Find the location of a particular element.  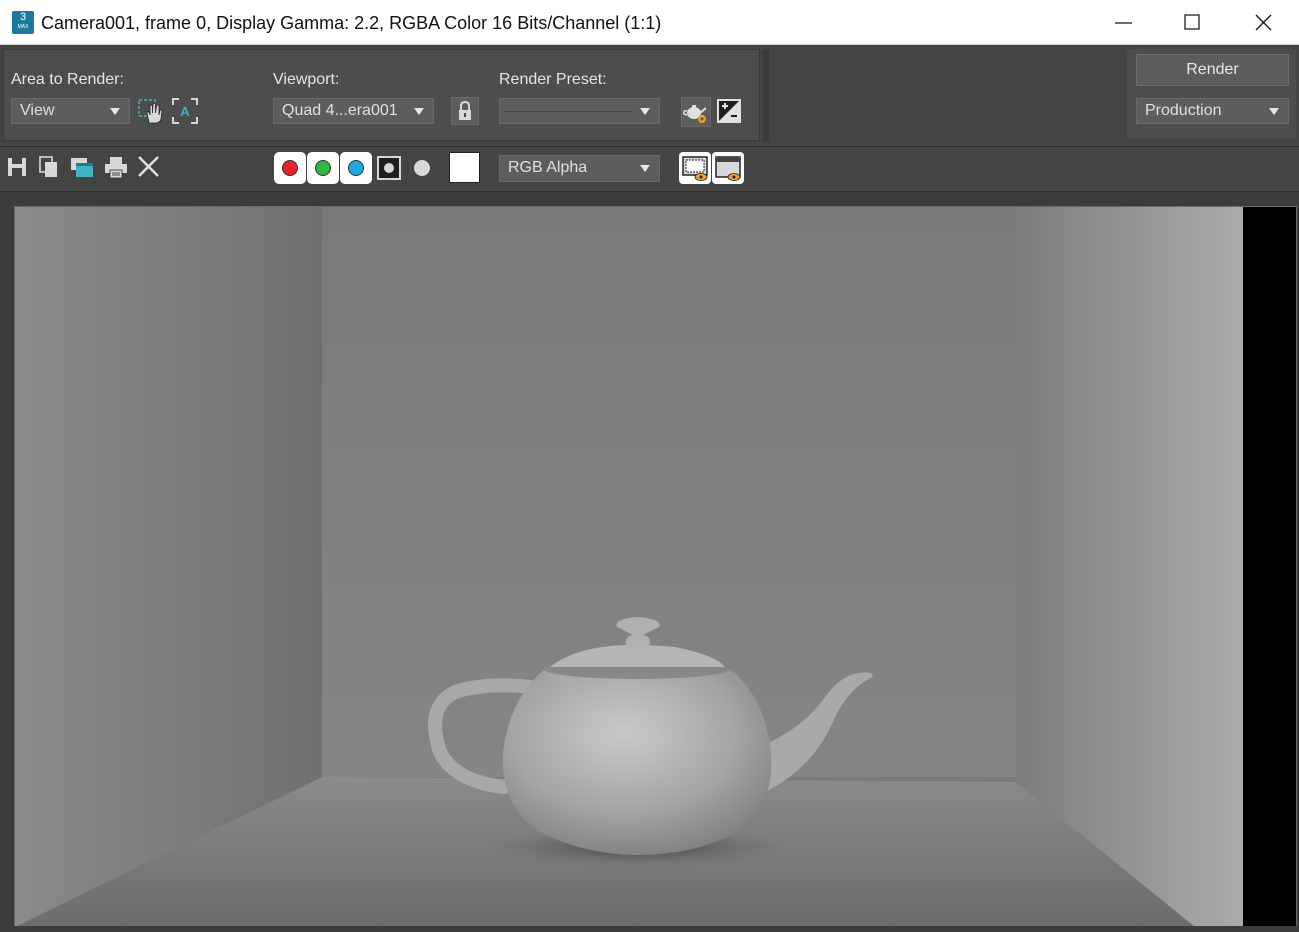

blue-channel-icon is located at coordinates (356, 168).